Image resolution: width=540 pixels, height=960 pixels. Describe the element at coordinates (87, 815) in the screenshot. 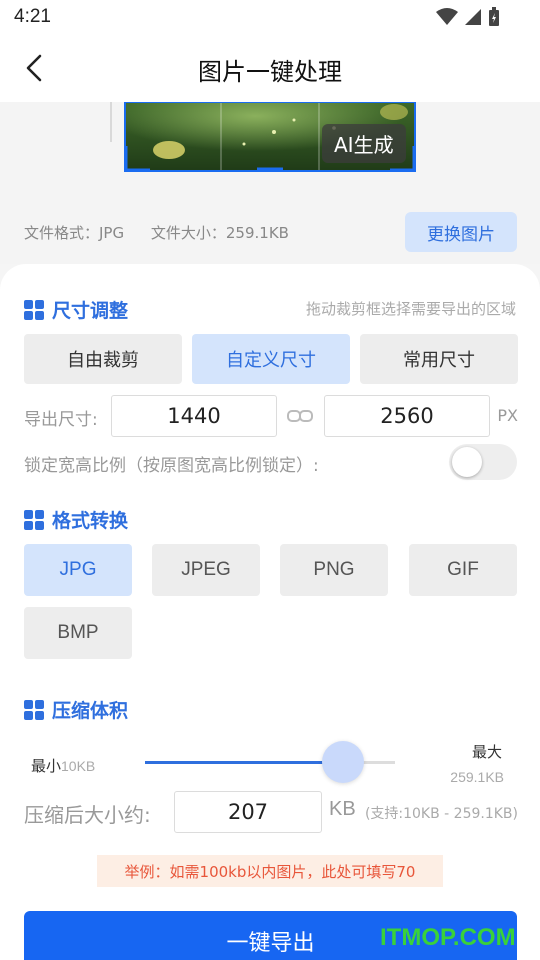

I see `compress-target-label: 压缩后大小约:` at that location.